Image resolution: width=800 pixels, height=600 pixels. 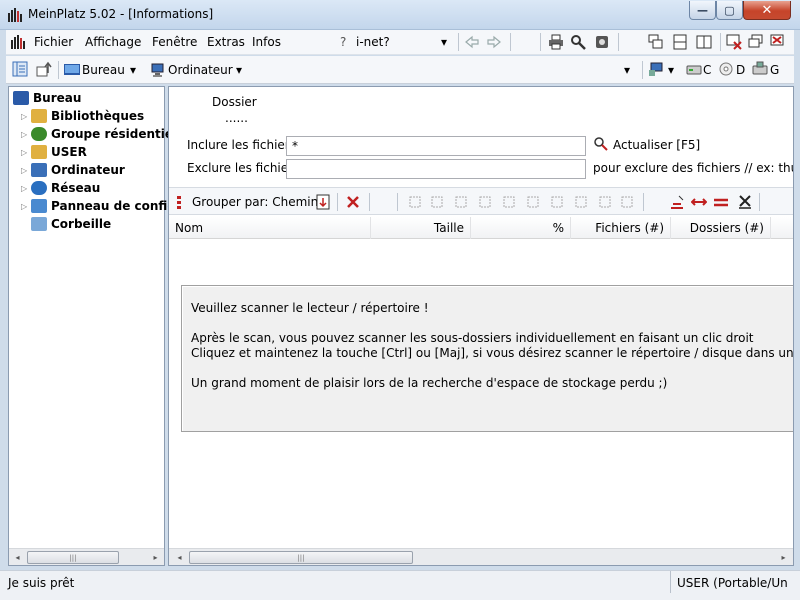 I want to click on col-dossiers: Dossiers (#), so click(x=721, y=228).